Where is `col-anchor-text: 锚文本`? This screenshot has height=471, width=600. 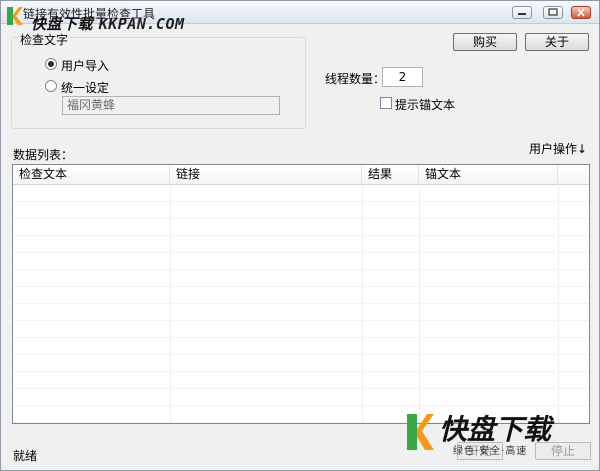
col-anchor-text: 锚文本 is located at coordinates (488, 174).